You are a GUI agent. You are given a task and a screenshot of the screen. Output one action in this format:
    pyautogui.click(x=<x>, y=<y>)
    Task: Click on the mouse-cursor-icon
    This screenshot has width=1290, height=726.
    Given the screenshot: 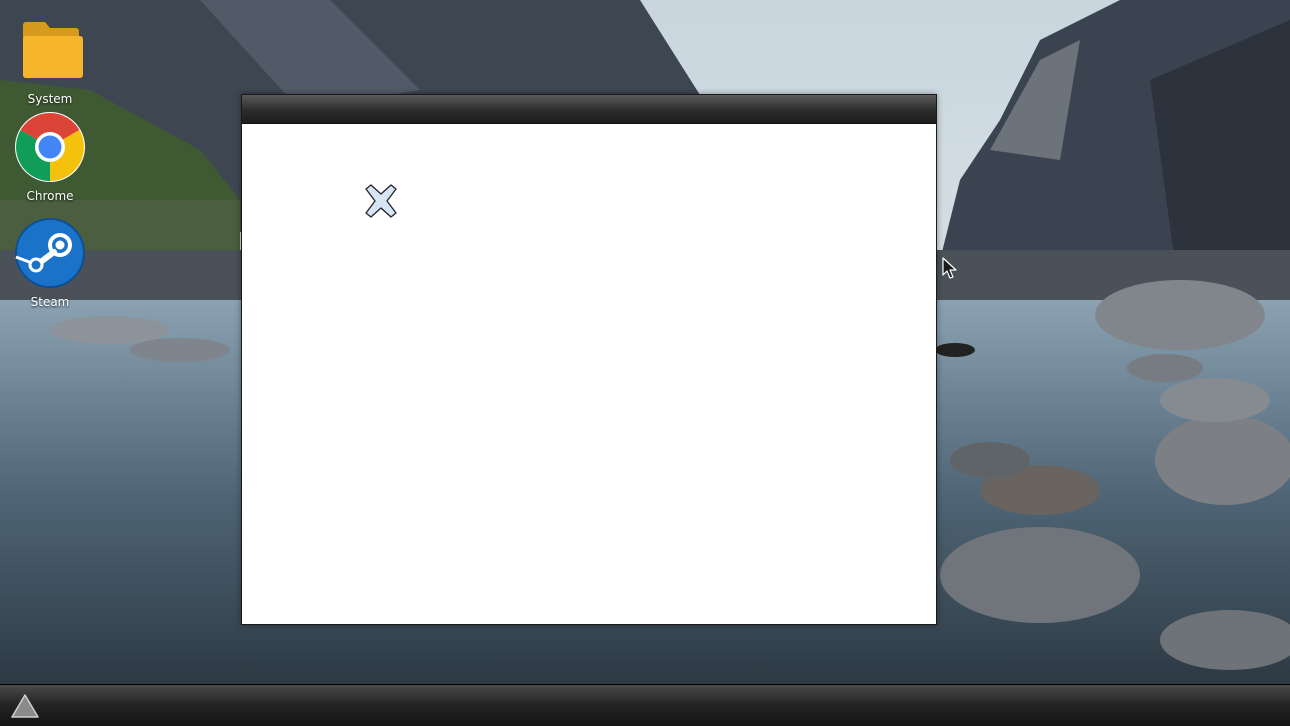 What is the action you would take?
    pyautogui.click(x=949, y=268)
    